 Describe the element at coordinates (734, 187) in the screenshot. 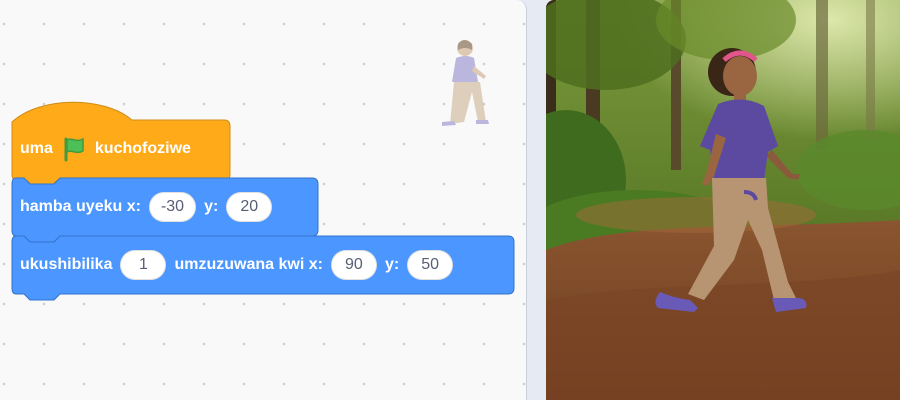

I see `walking-girl-sprite` at that location.